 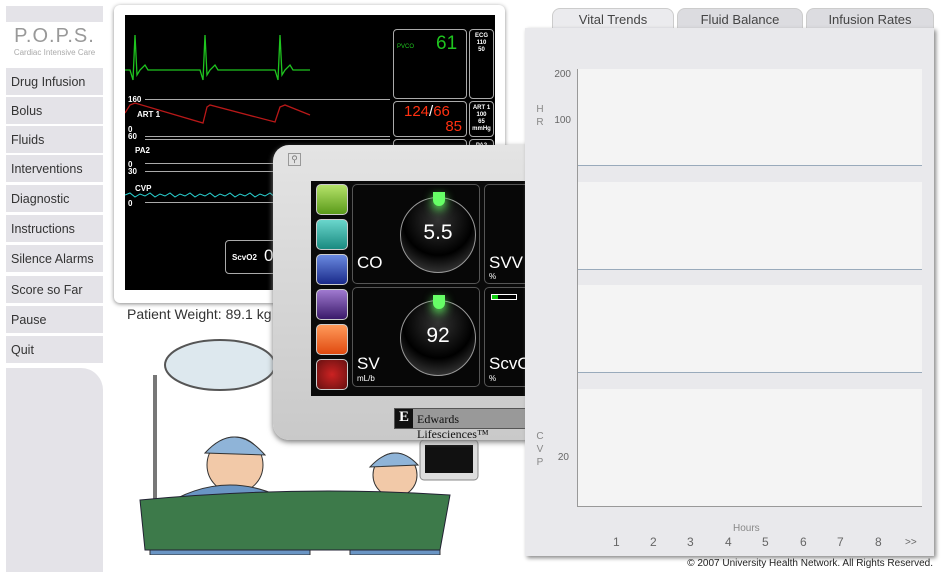 What do you see at coordinates (54, 168) in the screenshot?
I see `nav-interventions: Interventions` at bounding box center [54, 168].